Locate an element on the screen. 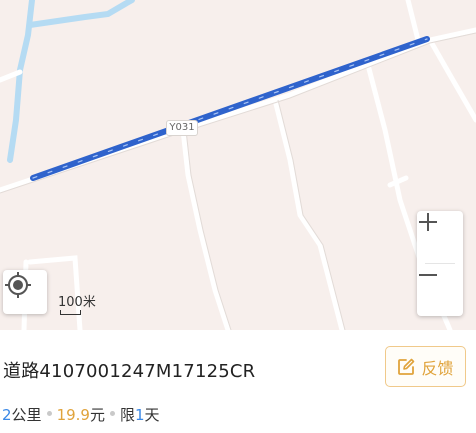 The width and height of the screenshot is (476, 433). locate-button is located at coordinates (25, 292).